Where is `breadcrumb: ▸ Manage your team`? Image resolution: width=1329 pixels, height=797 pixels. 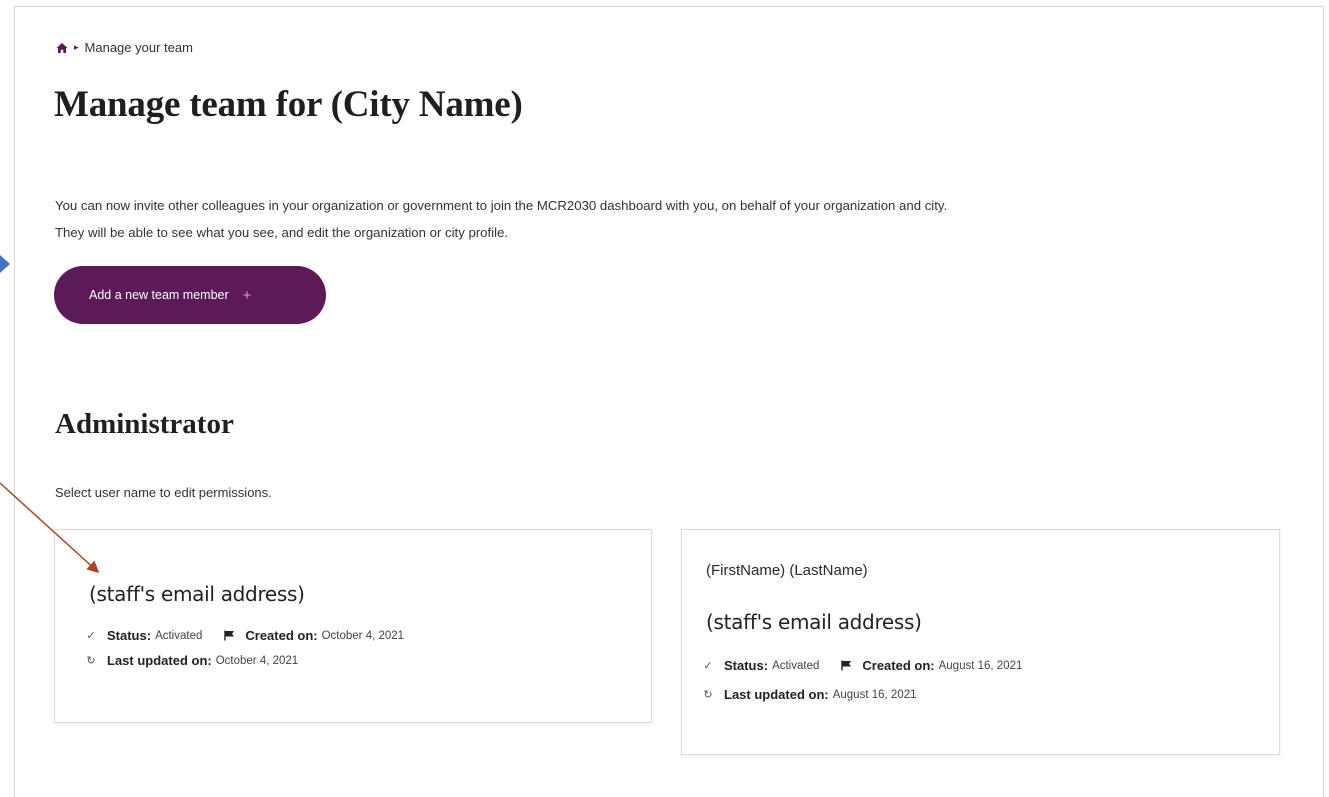 breadcrumb: ▸ Manage your team is located at coordinates (124, 47).